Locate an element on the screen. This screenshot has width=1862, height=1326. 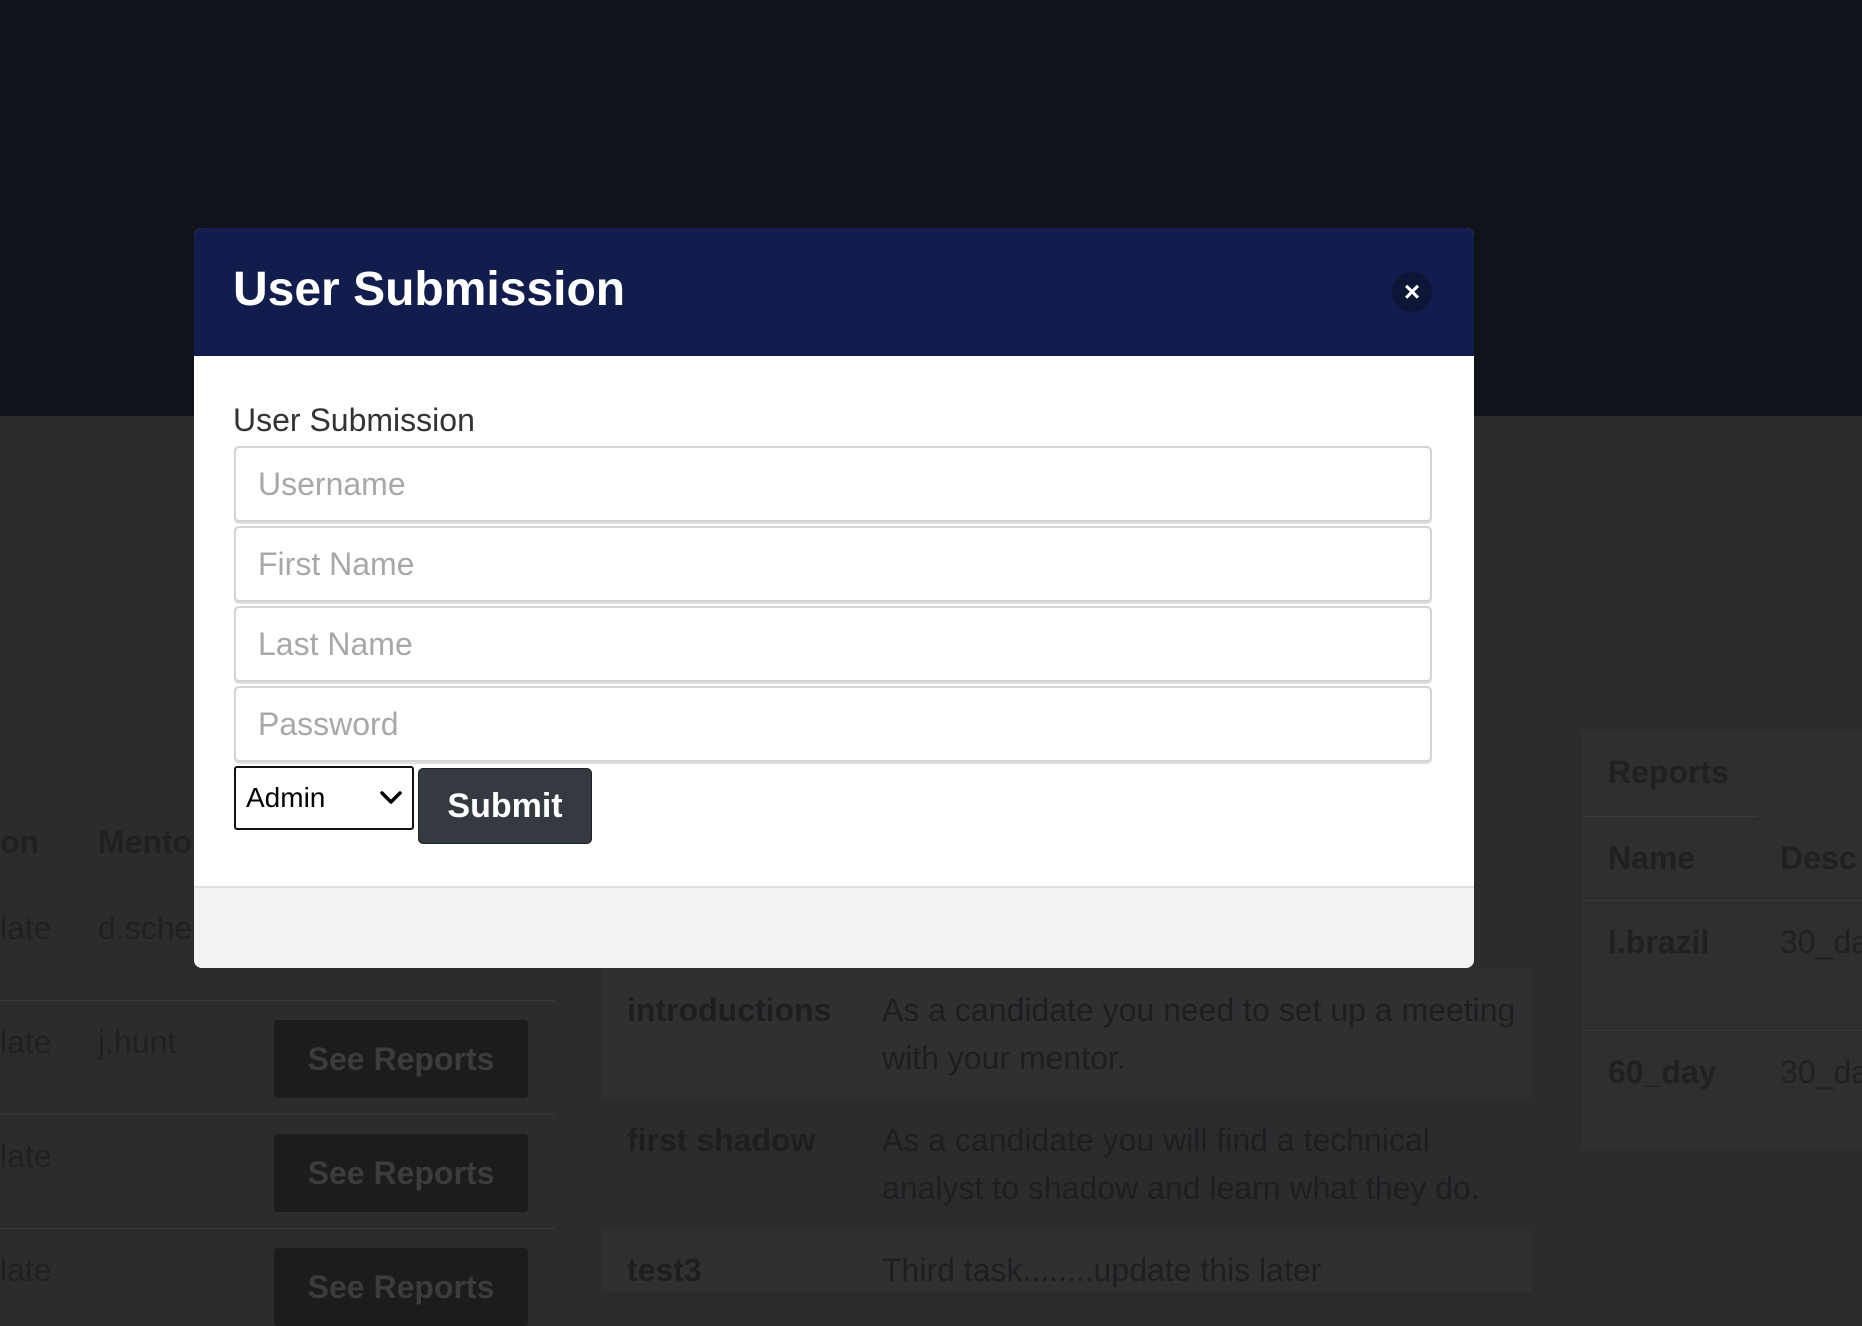
form-label: User Submission is located at coordinates (354, 420).